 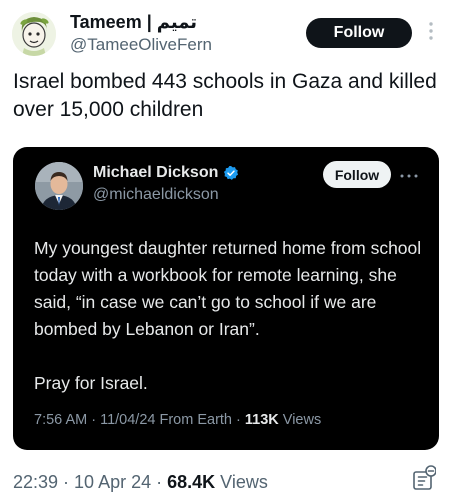 What do you see at coordinates (300, 420) in the screenshot?
I see `quoted-views-label: Views` at bounding box center [300, 420].